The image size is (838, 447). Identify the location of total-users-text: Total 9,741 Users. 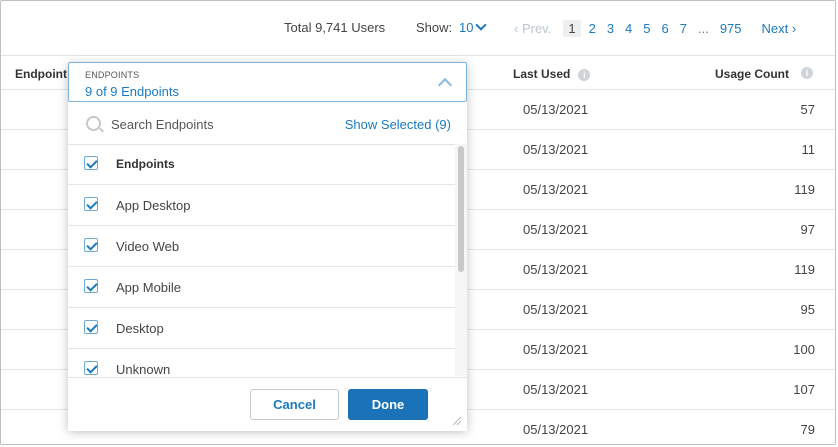
(335, 27).